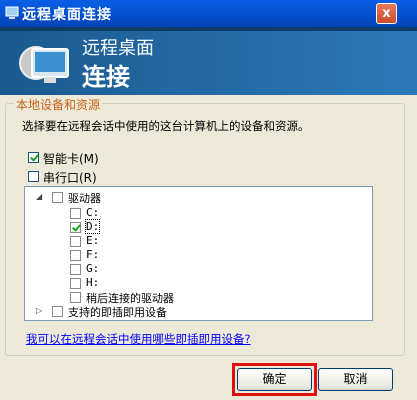 The height and width of the screenshot is (400, 417). Describe the element at coordinates (386, 13) in the screenshot. I see `close-button: x` at that location.